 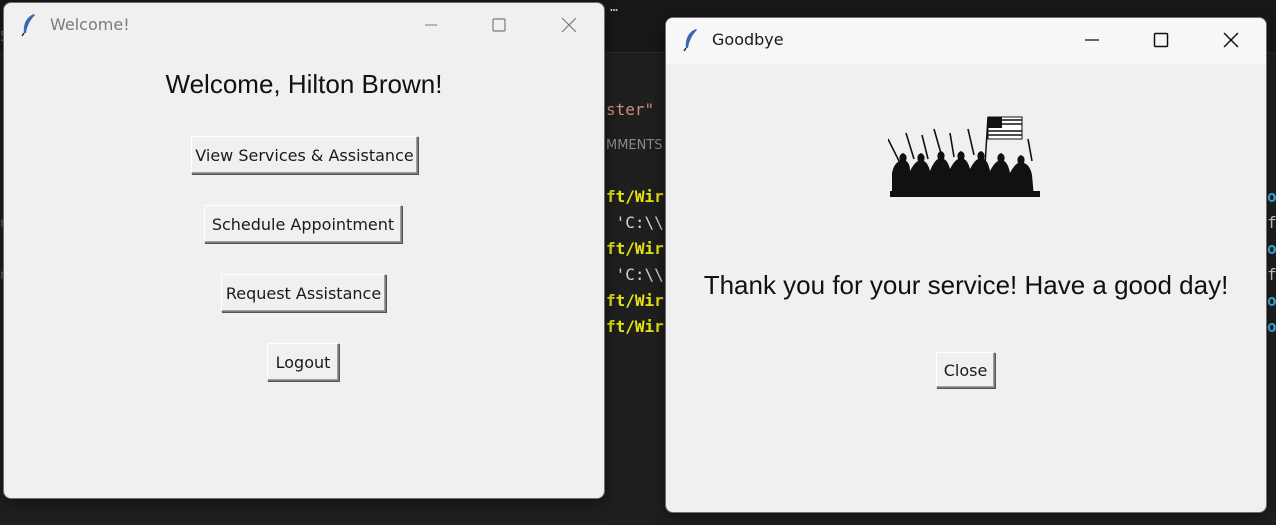 I want to click on view-services-button: View Services & Assistance, so click(x=304, y=155).